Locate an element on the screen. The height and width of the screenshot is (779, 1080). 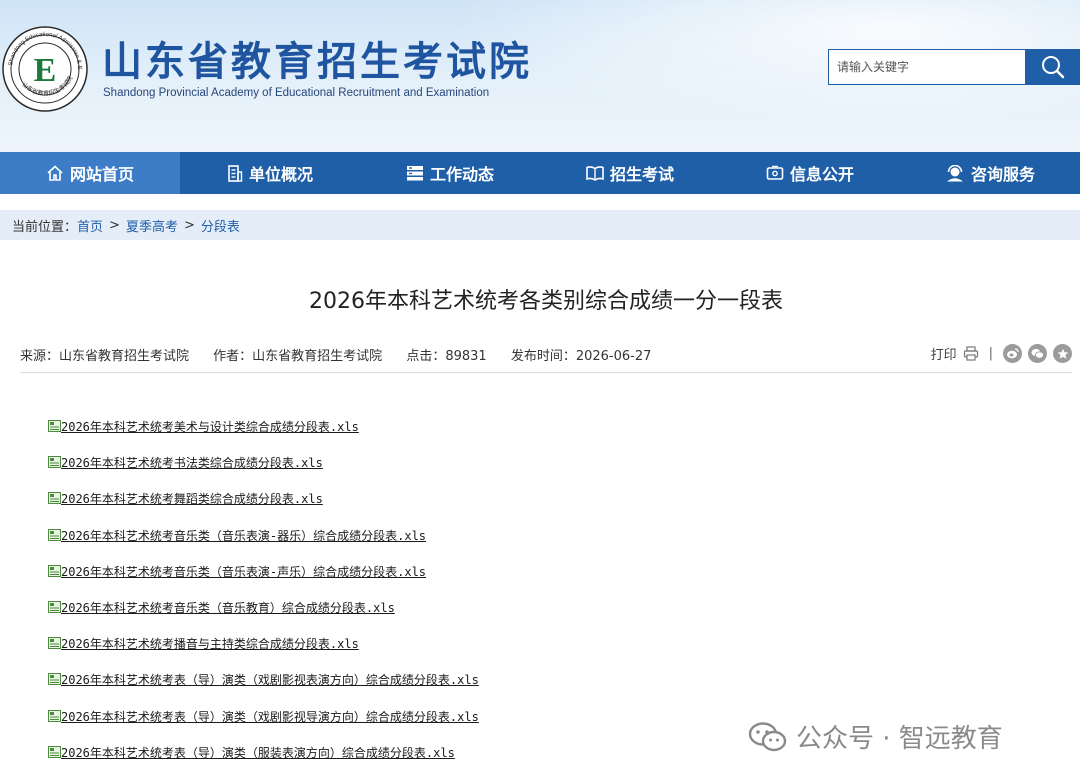
nav-item-disclosure: 信息公开 is located at coordinates (810, 173).